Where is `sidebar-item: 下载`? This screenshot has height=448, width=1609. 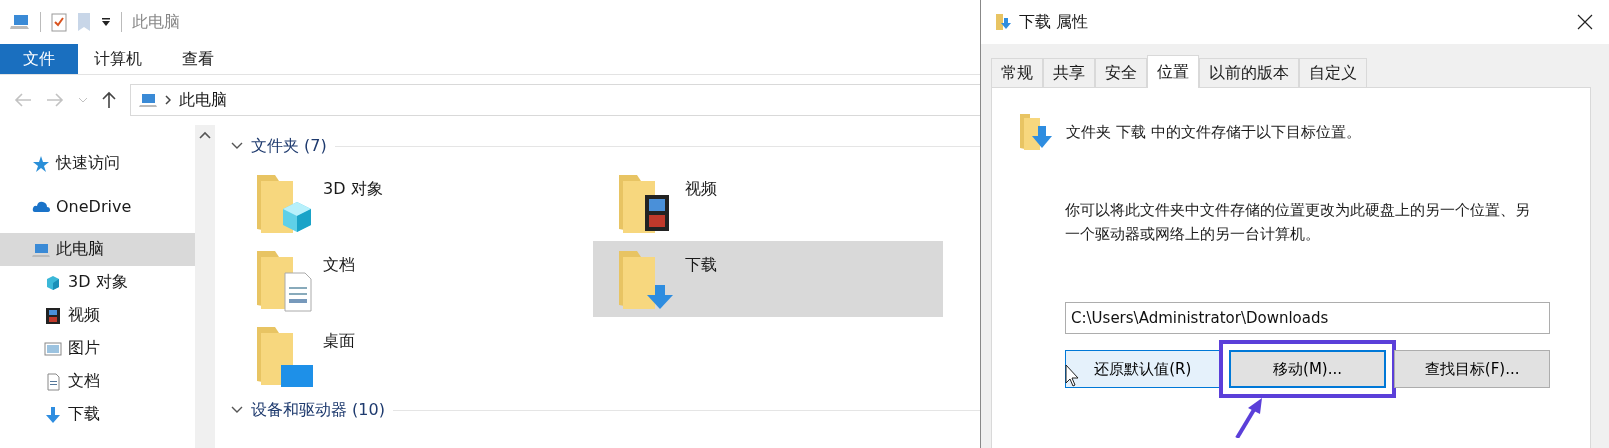
sidebar-item: 下载 is located at coordinates (97, 414).